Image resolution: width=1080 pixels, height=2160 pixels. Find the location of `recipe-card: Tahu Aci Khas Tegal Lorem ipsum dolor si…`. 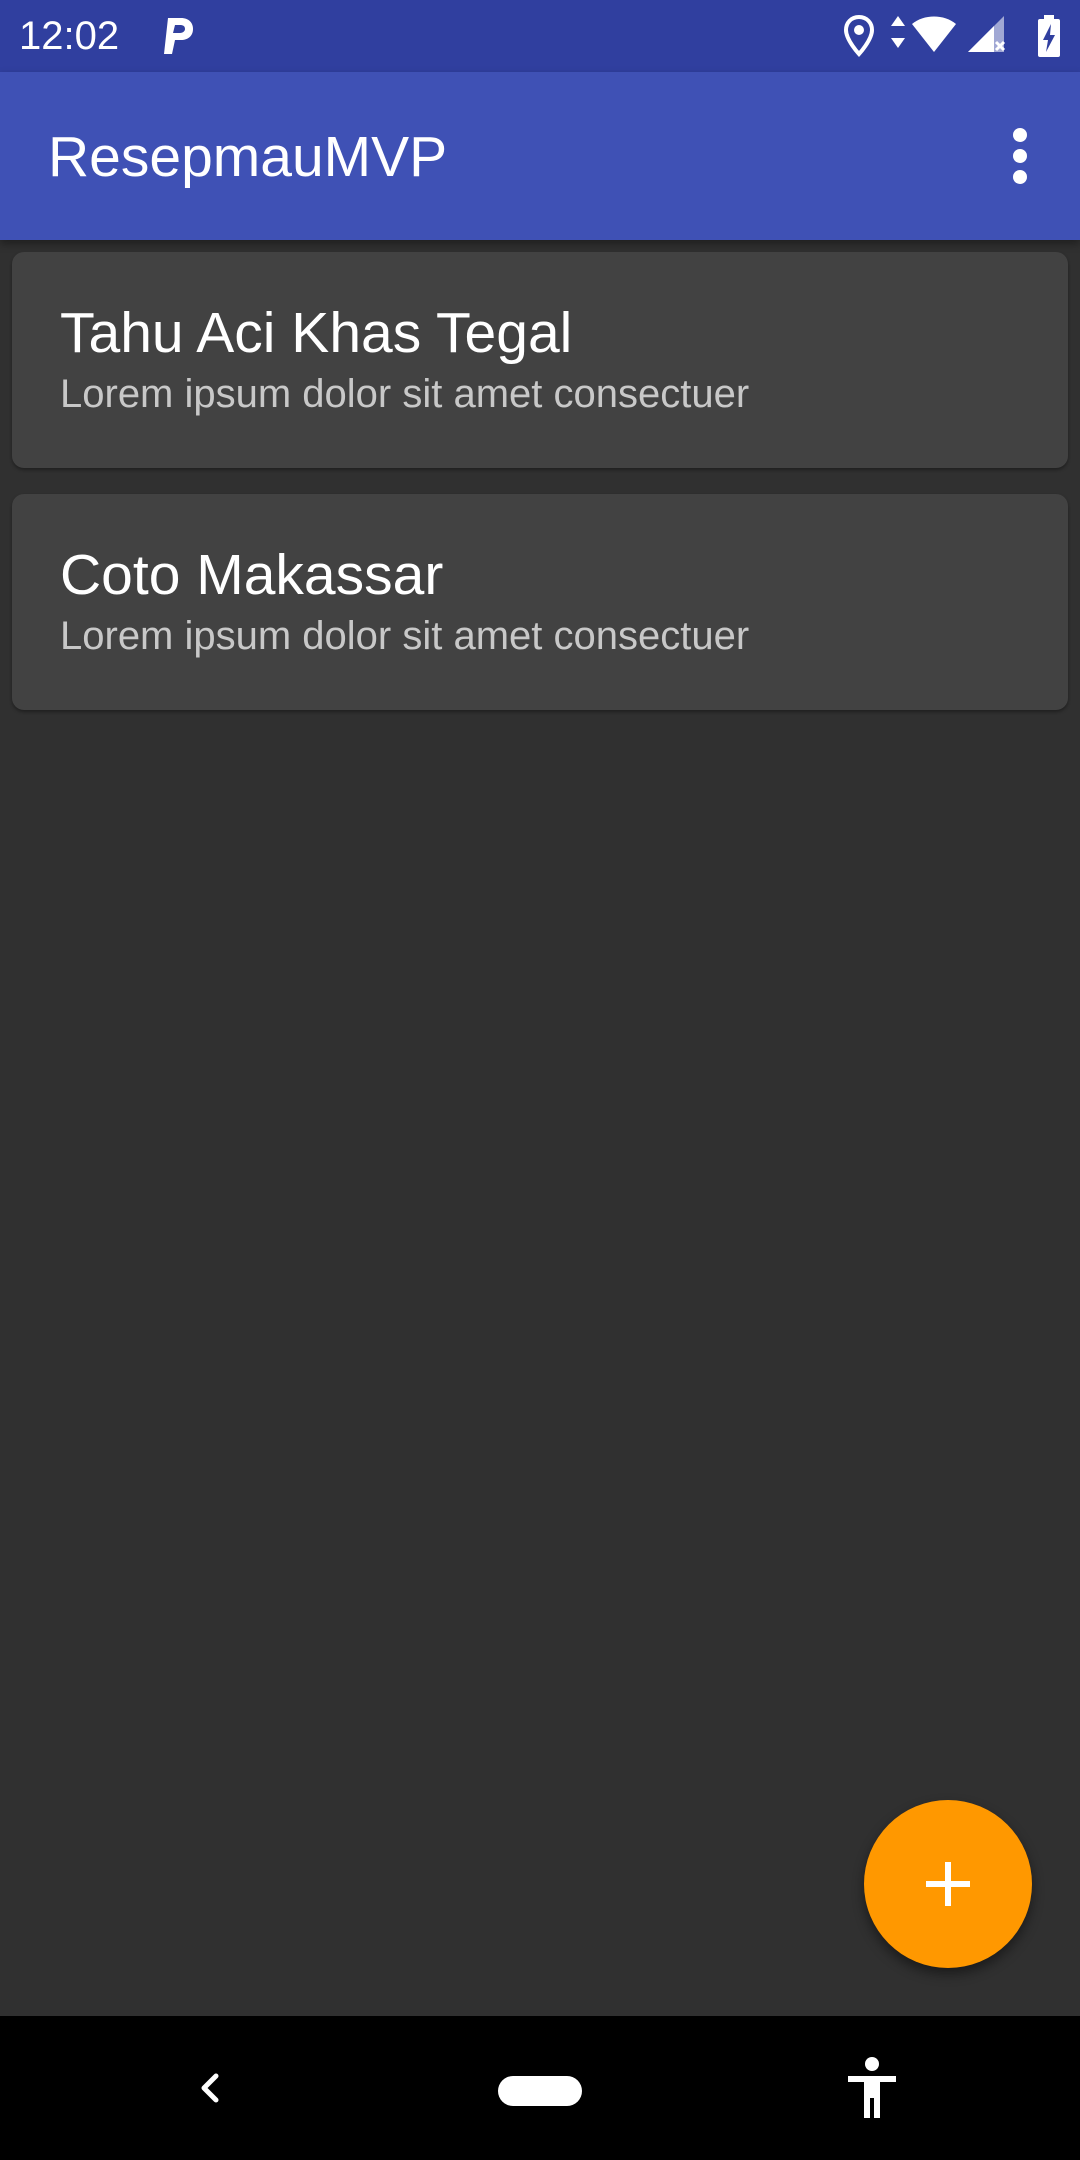

recipe-card: Tahu Aci Khas Tegal Lorem ipsum dolor si… is located at coordinates (540, 360).